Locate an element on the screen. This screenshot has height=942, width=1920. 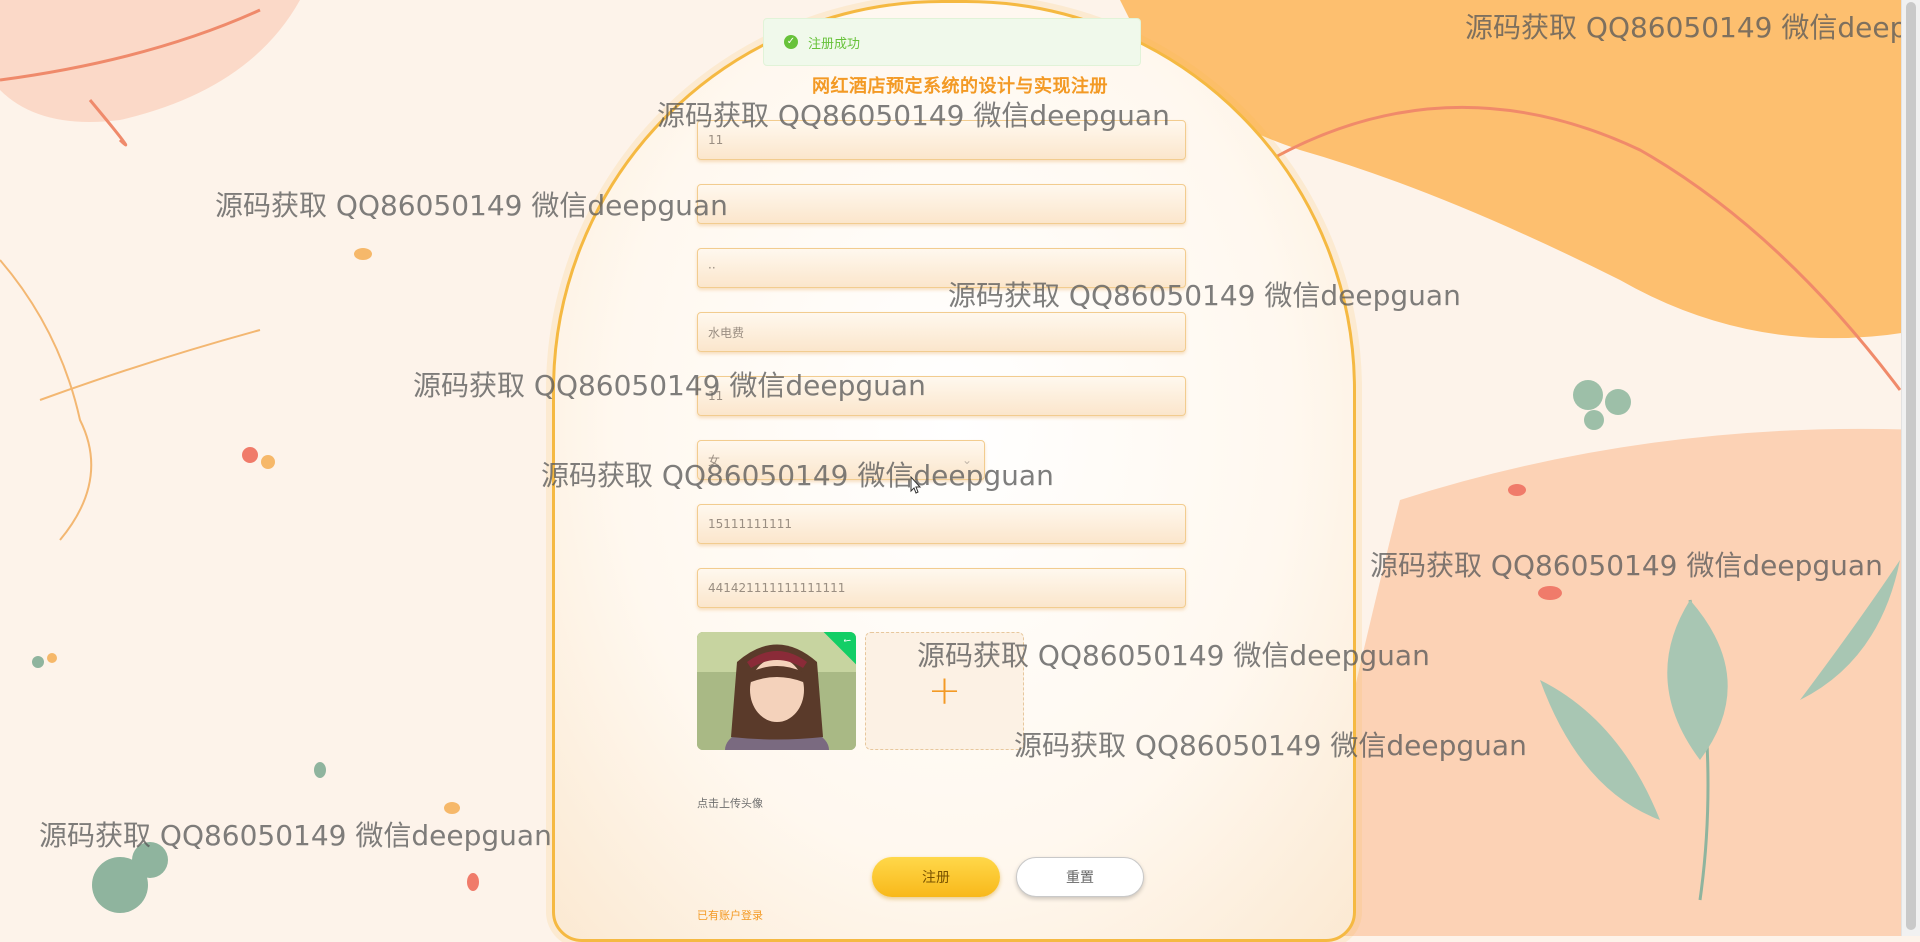
upload-hint: 点击上传头像 is located at coordinates (730, 803).